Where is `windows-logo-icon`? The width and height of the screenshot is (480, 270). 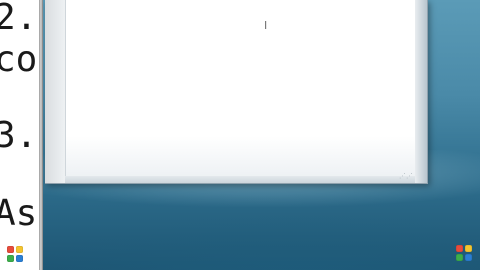 windows-logo-icon is located at coordinates (15, 254).